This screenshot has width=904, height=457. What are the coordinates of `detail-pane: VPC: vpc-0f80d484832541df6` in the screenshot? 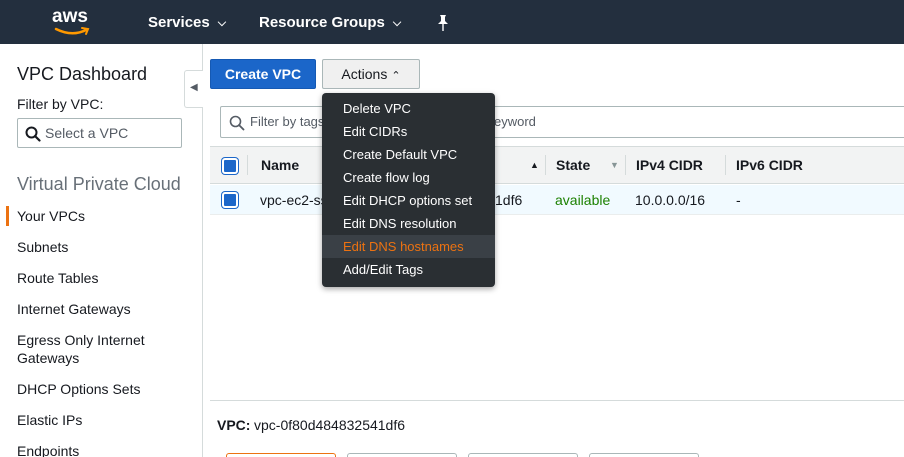 It's located at (557, 428).